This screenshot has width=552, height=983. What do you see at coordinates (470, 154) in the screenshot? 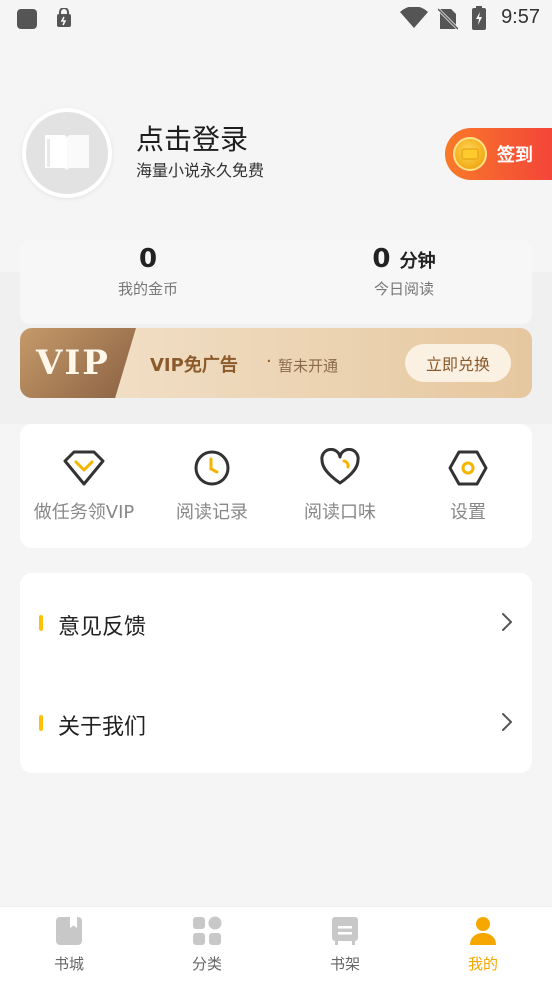
I see `coin-icon` at bounding box center [470, 154].